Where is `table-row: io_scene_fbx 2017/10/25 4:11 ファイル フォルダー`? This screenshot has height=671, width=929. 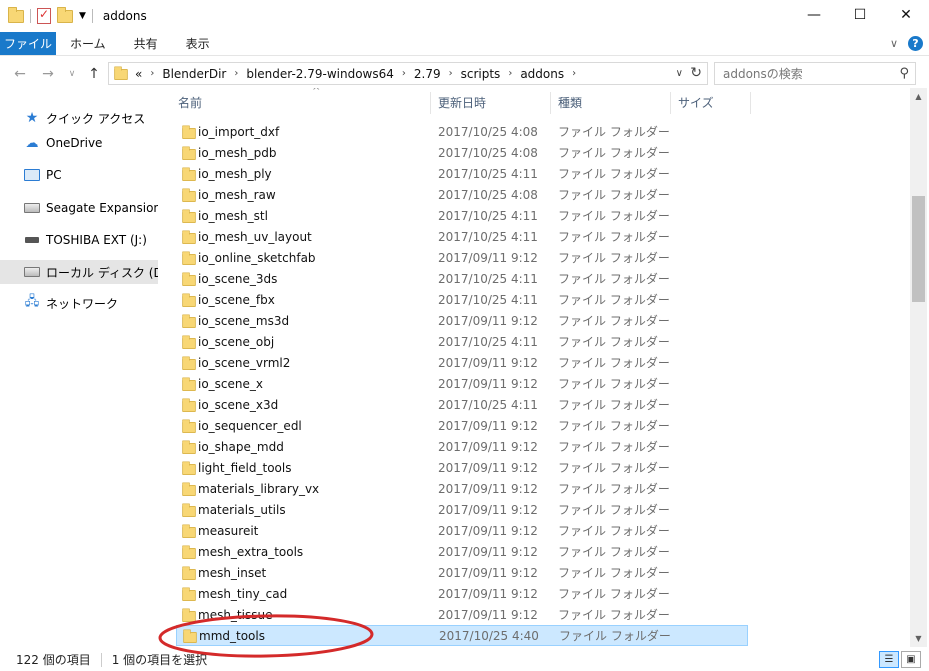 table-row: io_scene_fbx 2017/10/25 4:11 ファイル フォルダー is located at coordinates (462, 299).